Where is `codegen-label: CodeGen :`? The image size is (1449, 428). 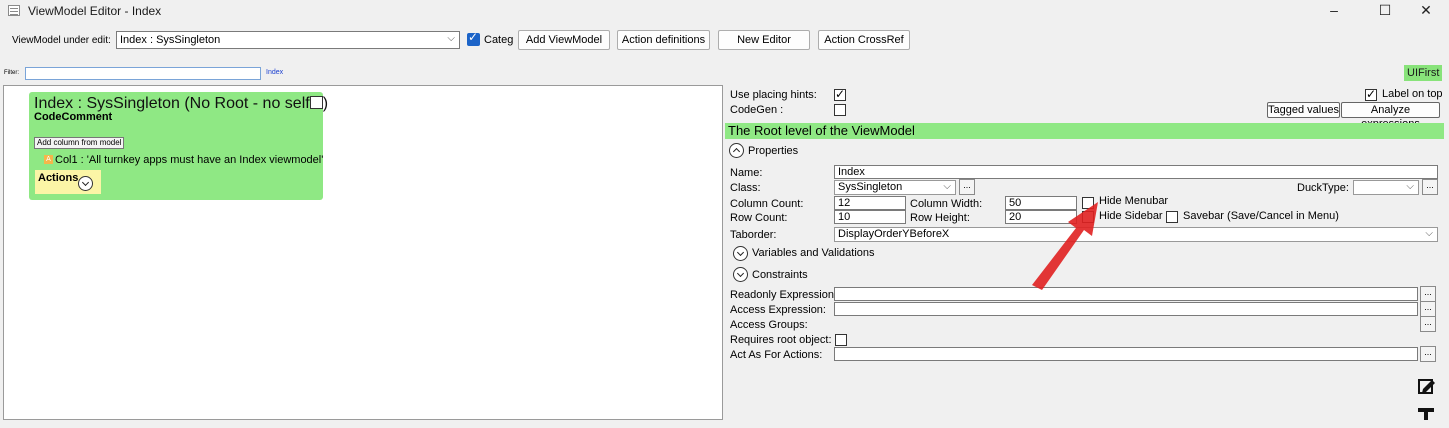 codegen-label: CodeGen : is located at coordinates (757, 110).